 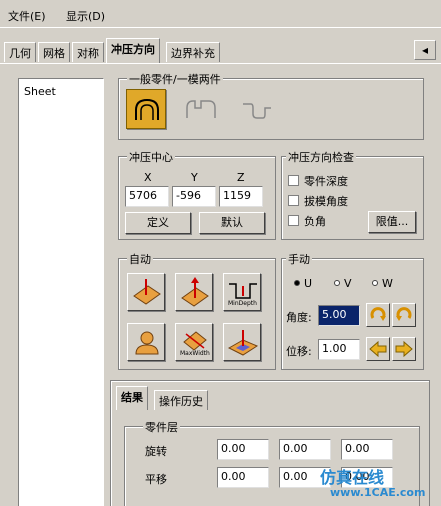 I want to click on axis-u-radio, so click(x=297, y=283).